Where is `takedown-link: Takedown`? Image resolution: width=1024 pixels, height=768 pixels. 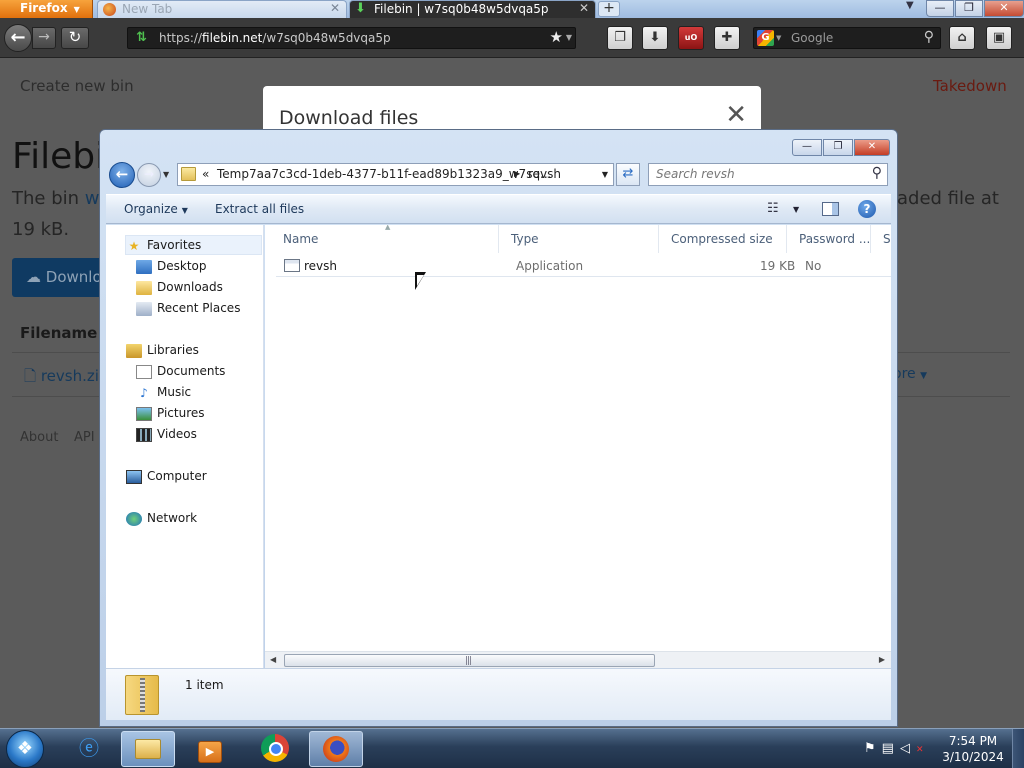
takedown-link: Takedown is located at coordinates (970, 86).